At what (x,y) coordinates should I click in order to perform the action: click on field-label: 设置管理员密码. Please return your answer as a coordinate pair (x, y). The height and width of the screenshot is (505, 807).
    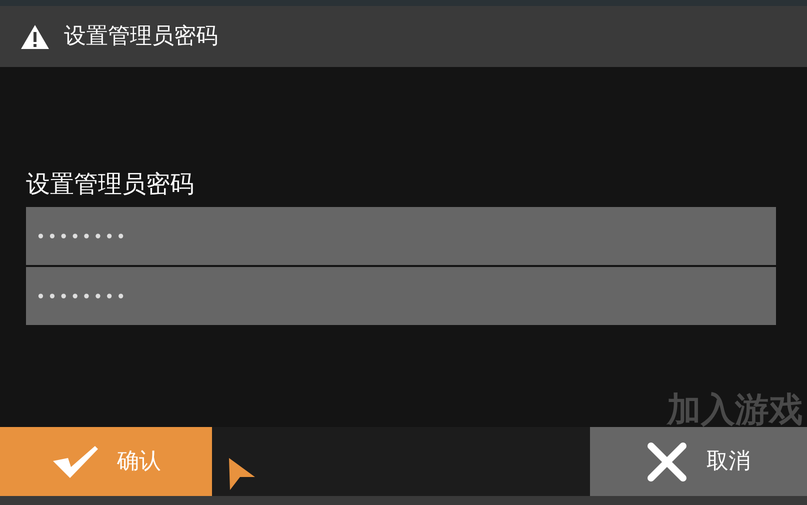
    Looking at the image, I should click on (110, 184).